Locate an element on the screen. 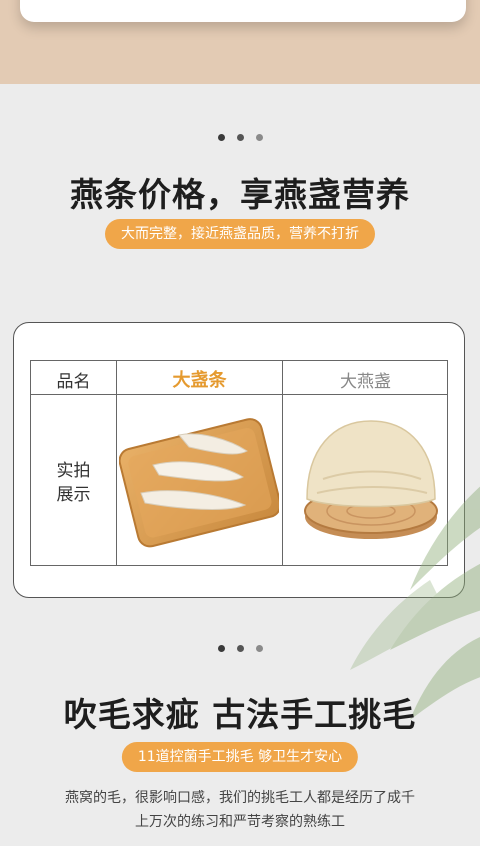 The image size is (480, 846). row-label-line: 展示 is located at coordinates (73, 495).